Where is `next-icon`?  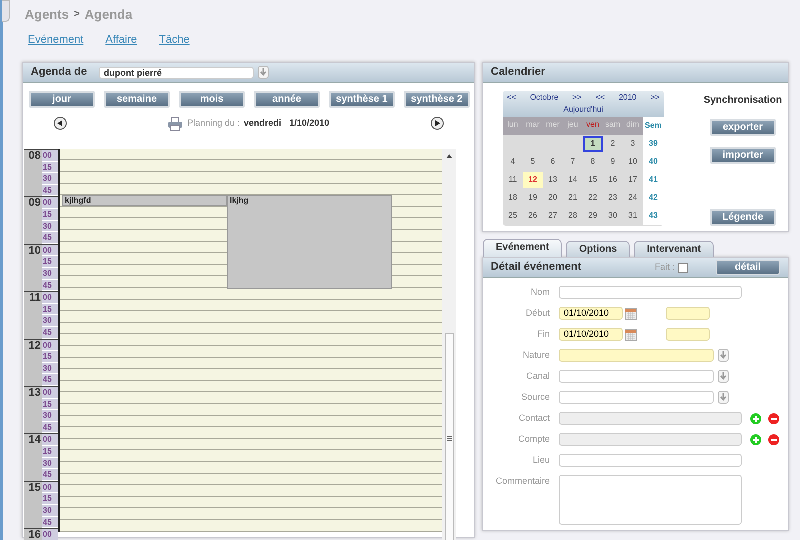
next-icon is located at coordinates (437, 123).